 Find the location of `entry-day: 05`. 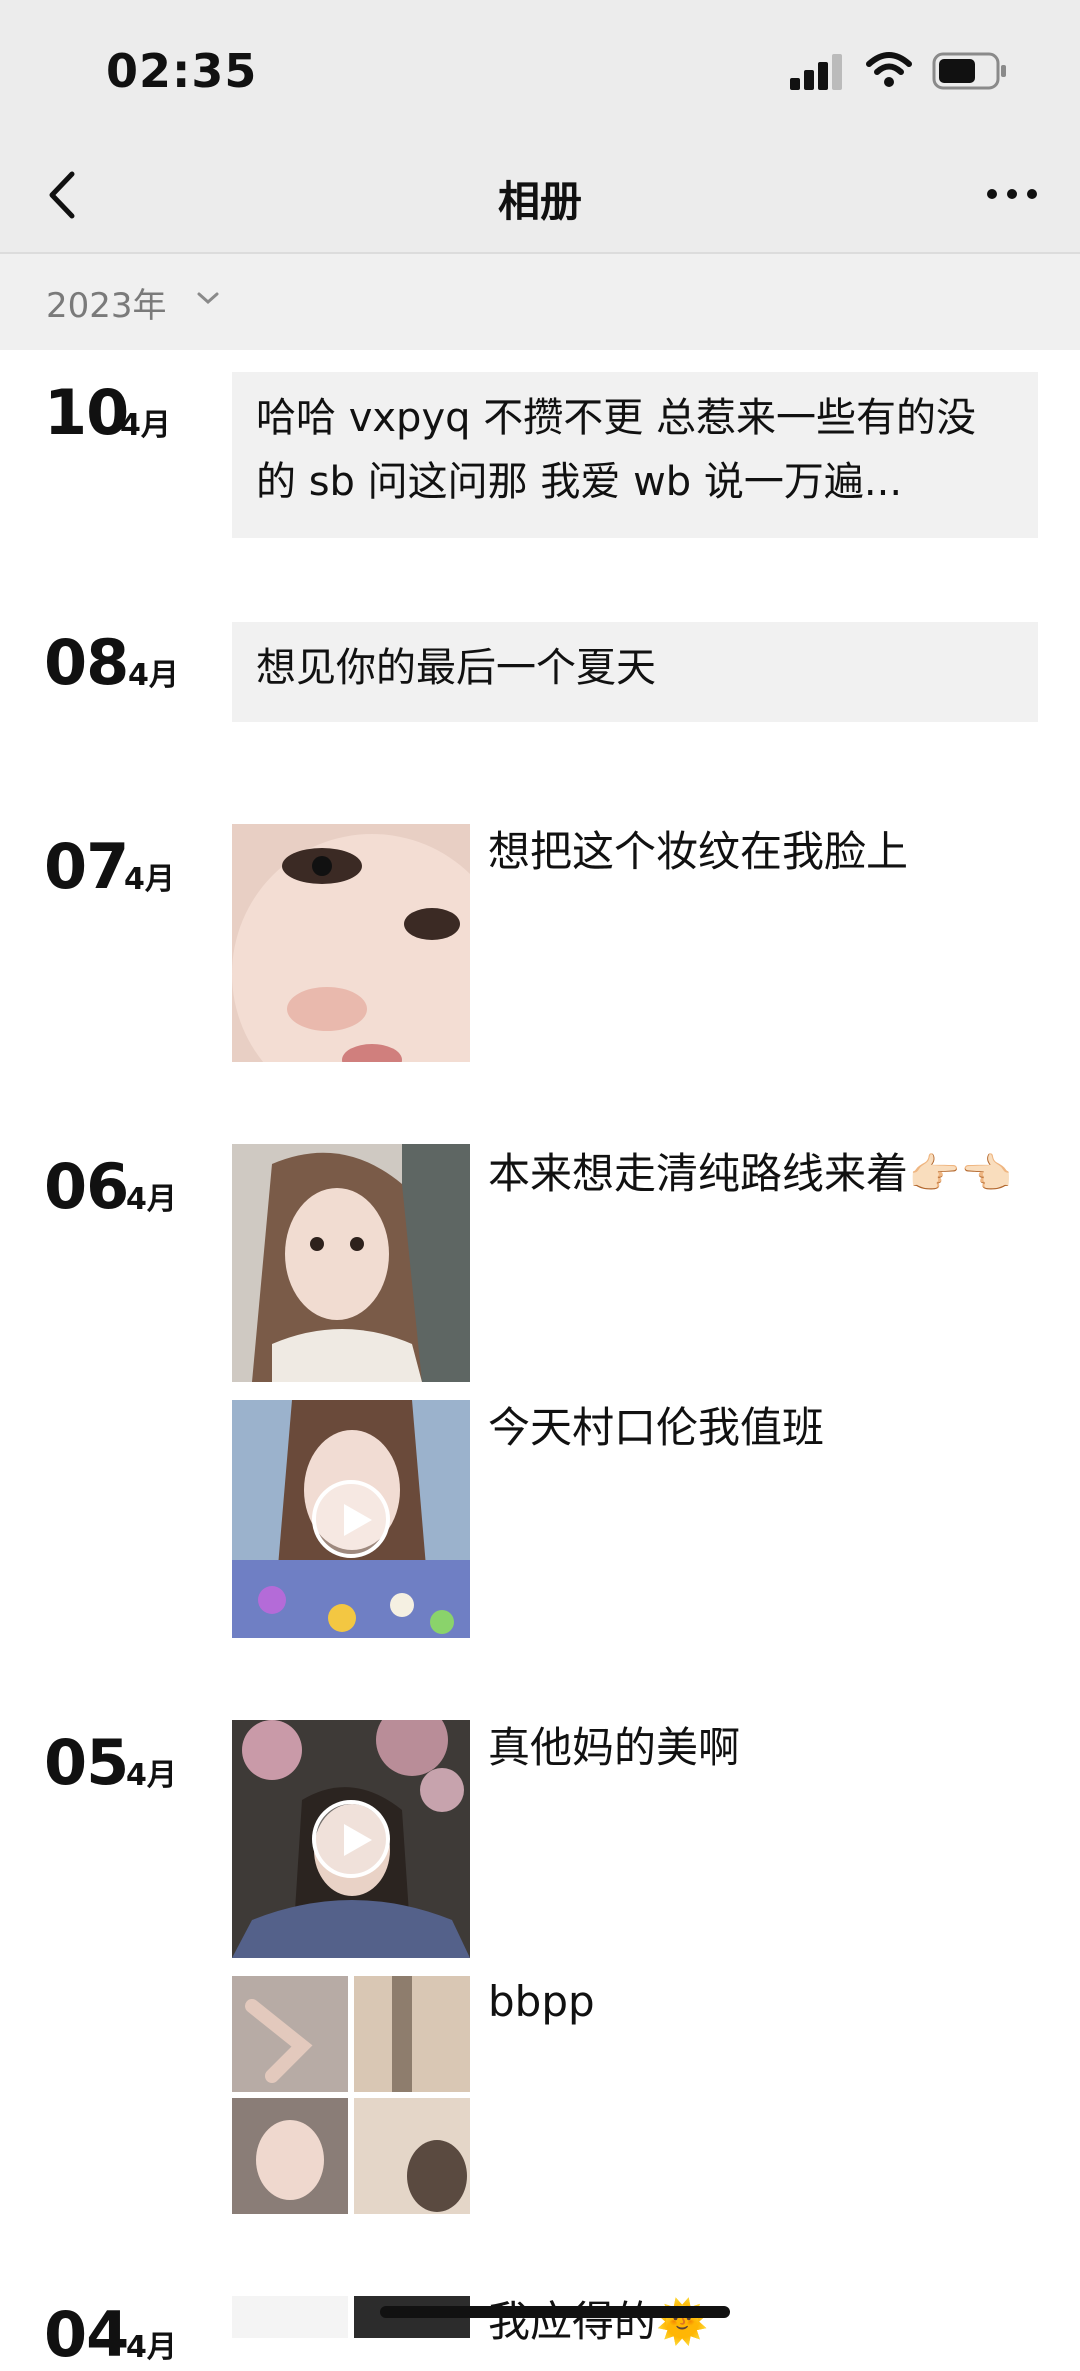

entry-day: 05 is located at coordinates (86, 1762).